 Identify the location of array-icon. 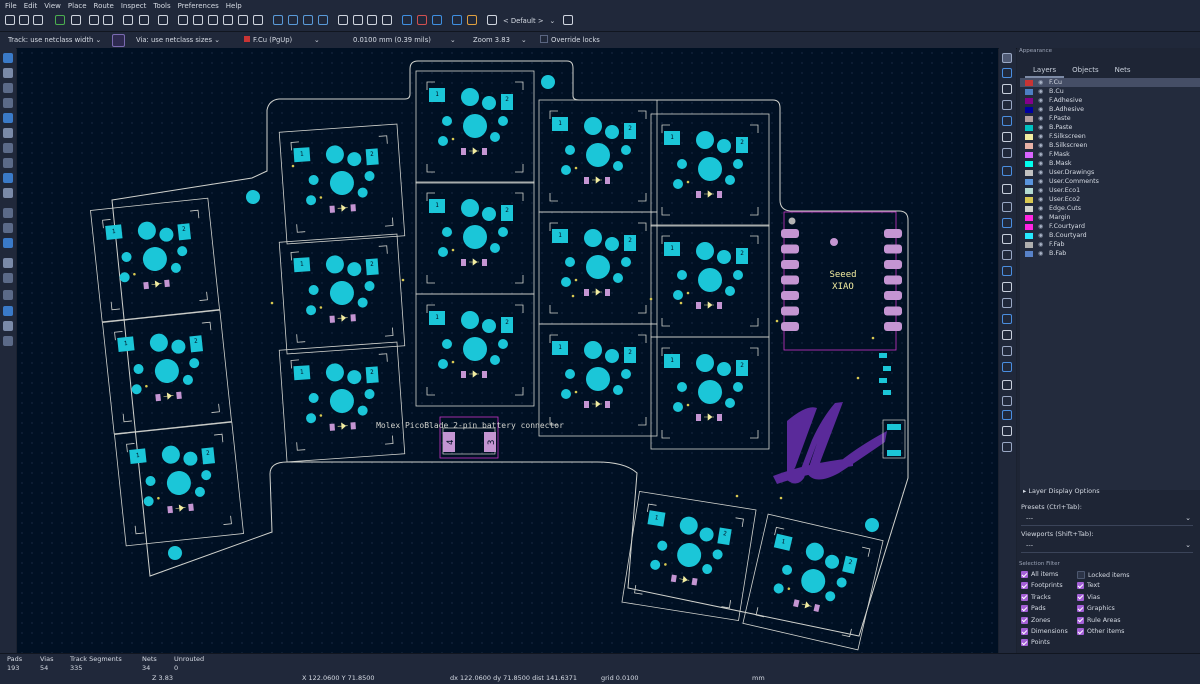
(1007, 415).